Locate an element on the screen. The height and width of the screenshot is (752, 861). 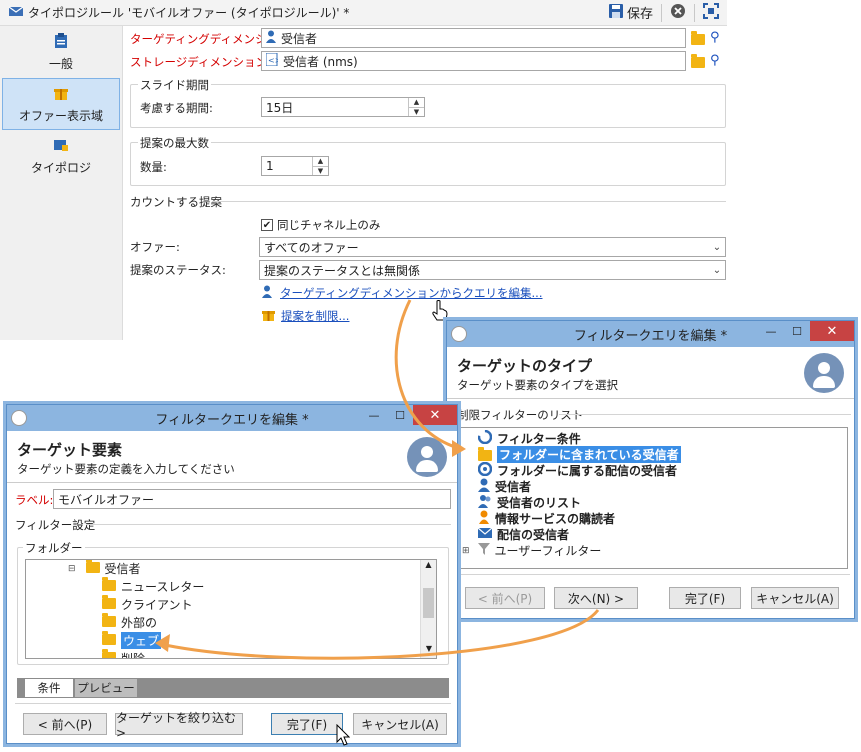
scroll-down-icon: ▼ is located at coordinates (428, 651).